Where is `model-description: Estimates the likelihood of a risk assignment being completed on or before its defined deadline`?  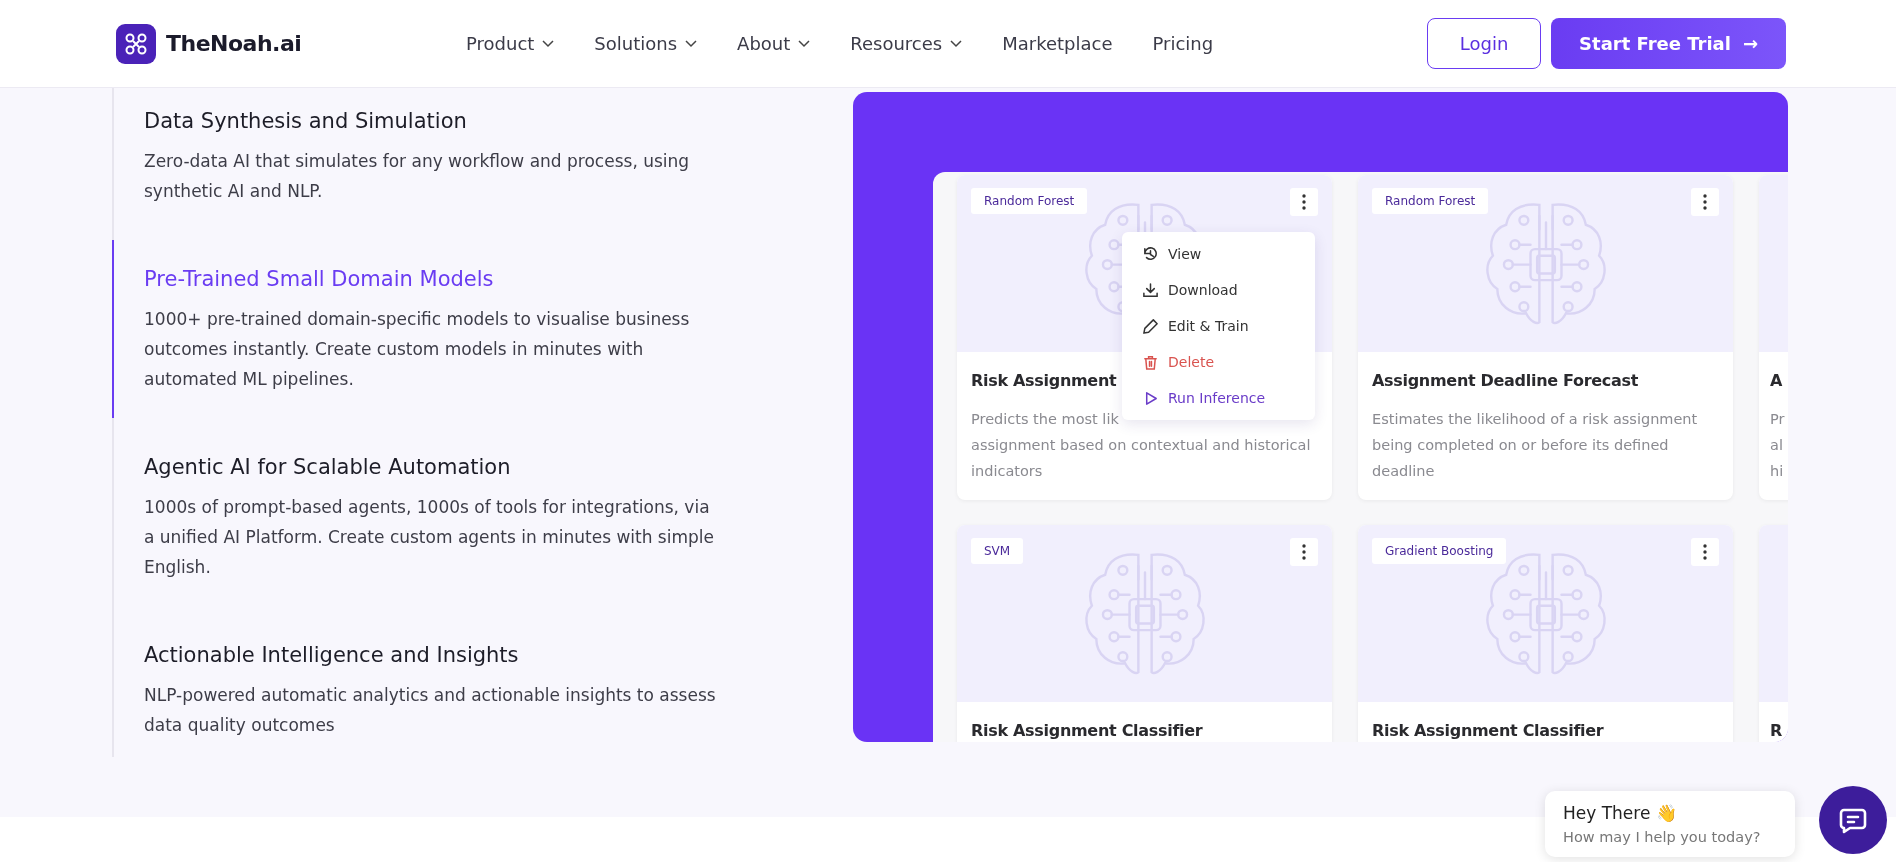
model-description: Estimates the likelihood of a risk assignment being completed on or before its defined deadline is located at coordinates (1535, 445).